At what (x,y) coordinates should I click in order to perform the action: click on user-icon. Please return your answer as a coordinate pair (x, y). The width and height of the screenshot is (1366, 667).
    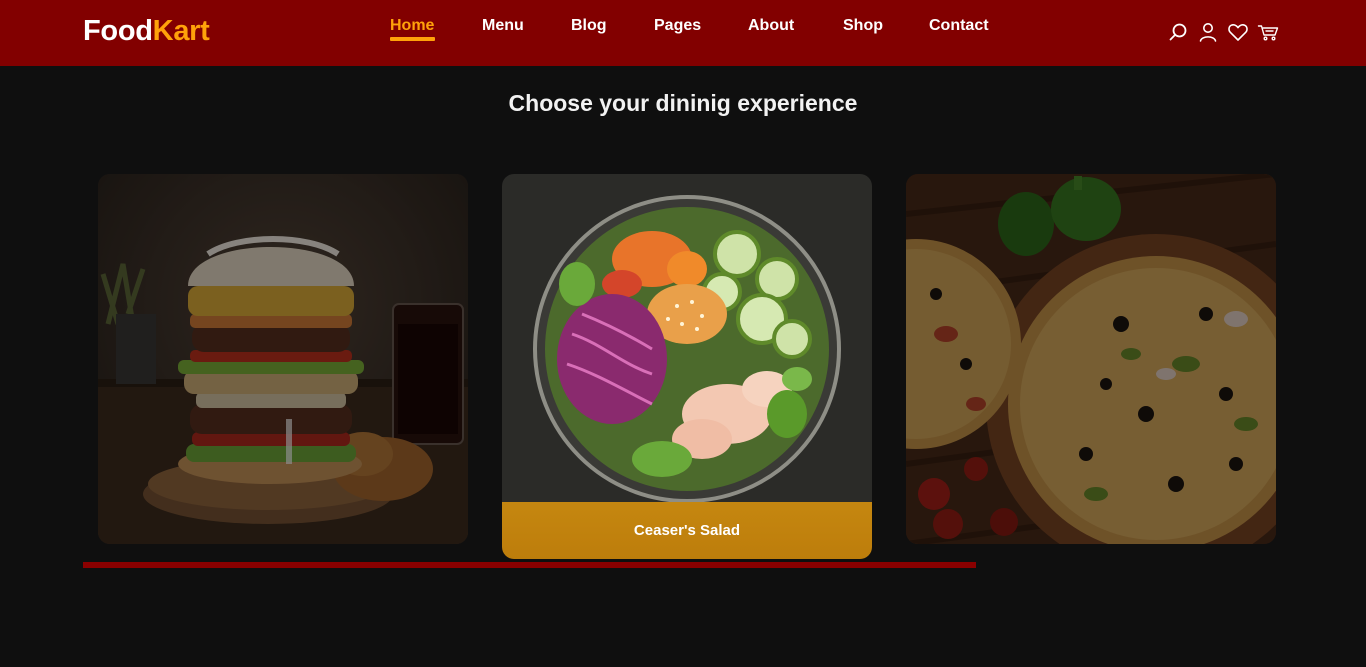
    Looking at the image, I should click on (1208, 32).